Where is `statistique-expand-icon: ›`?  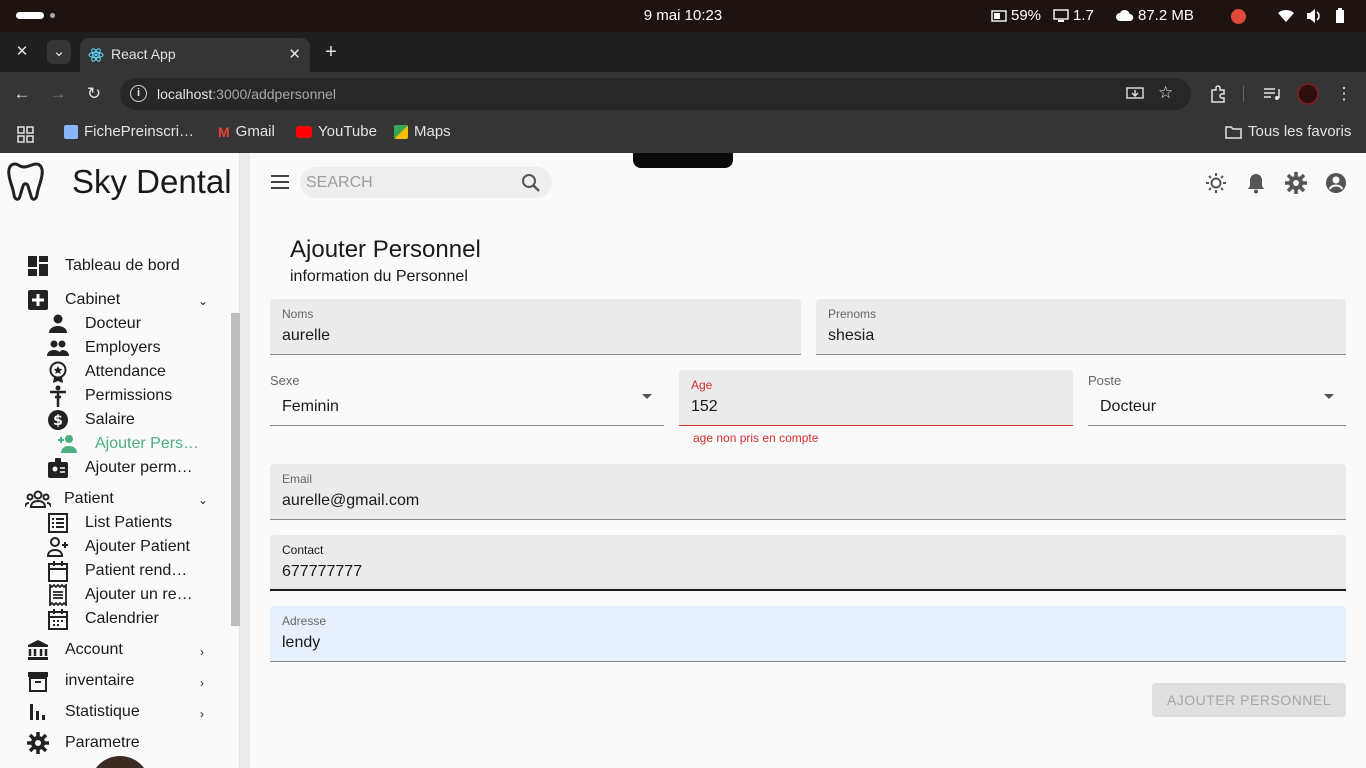
statistique-expand-icon: › is located at coordinates (202, 714).